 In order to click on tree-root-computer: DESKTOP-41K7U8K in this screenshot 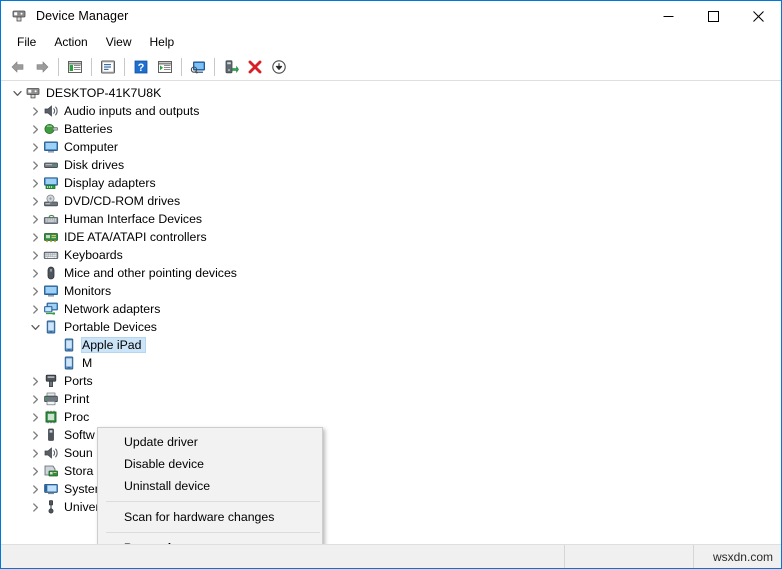, I will do `click(391, 93)`.